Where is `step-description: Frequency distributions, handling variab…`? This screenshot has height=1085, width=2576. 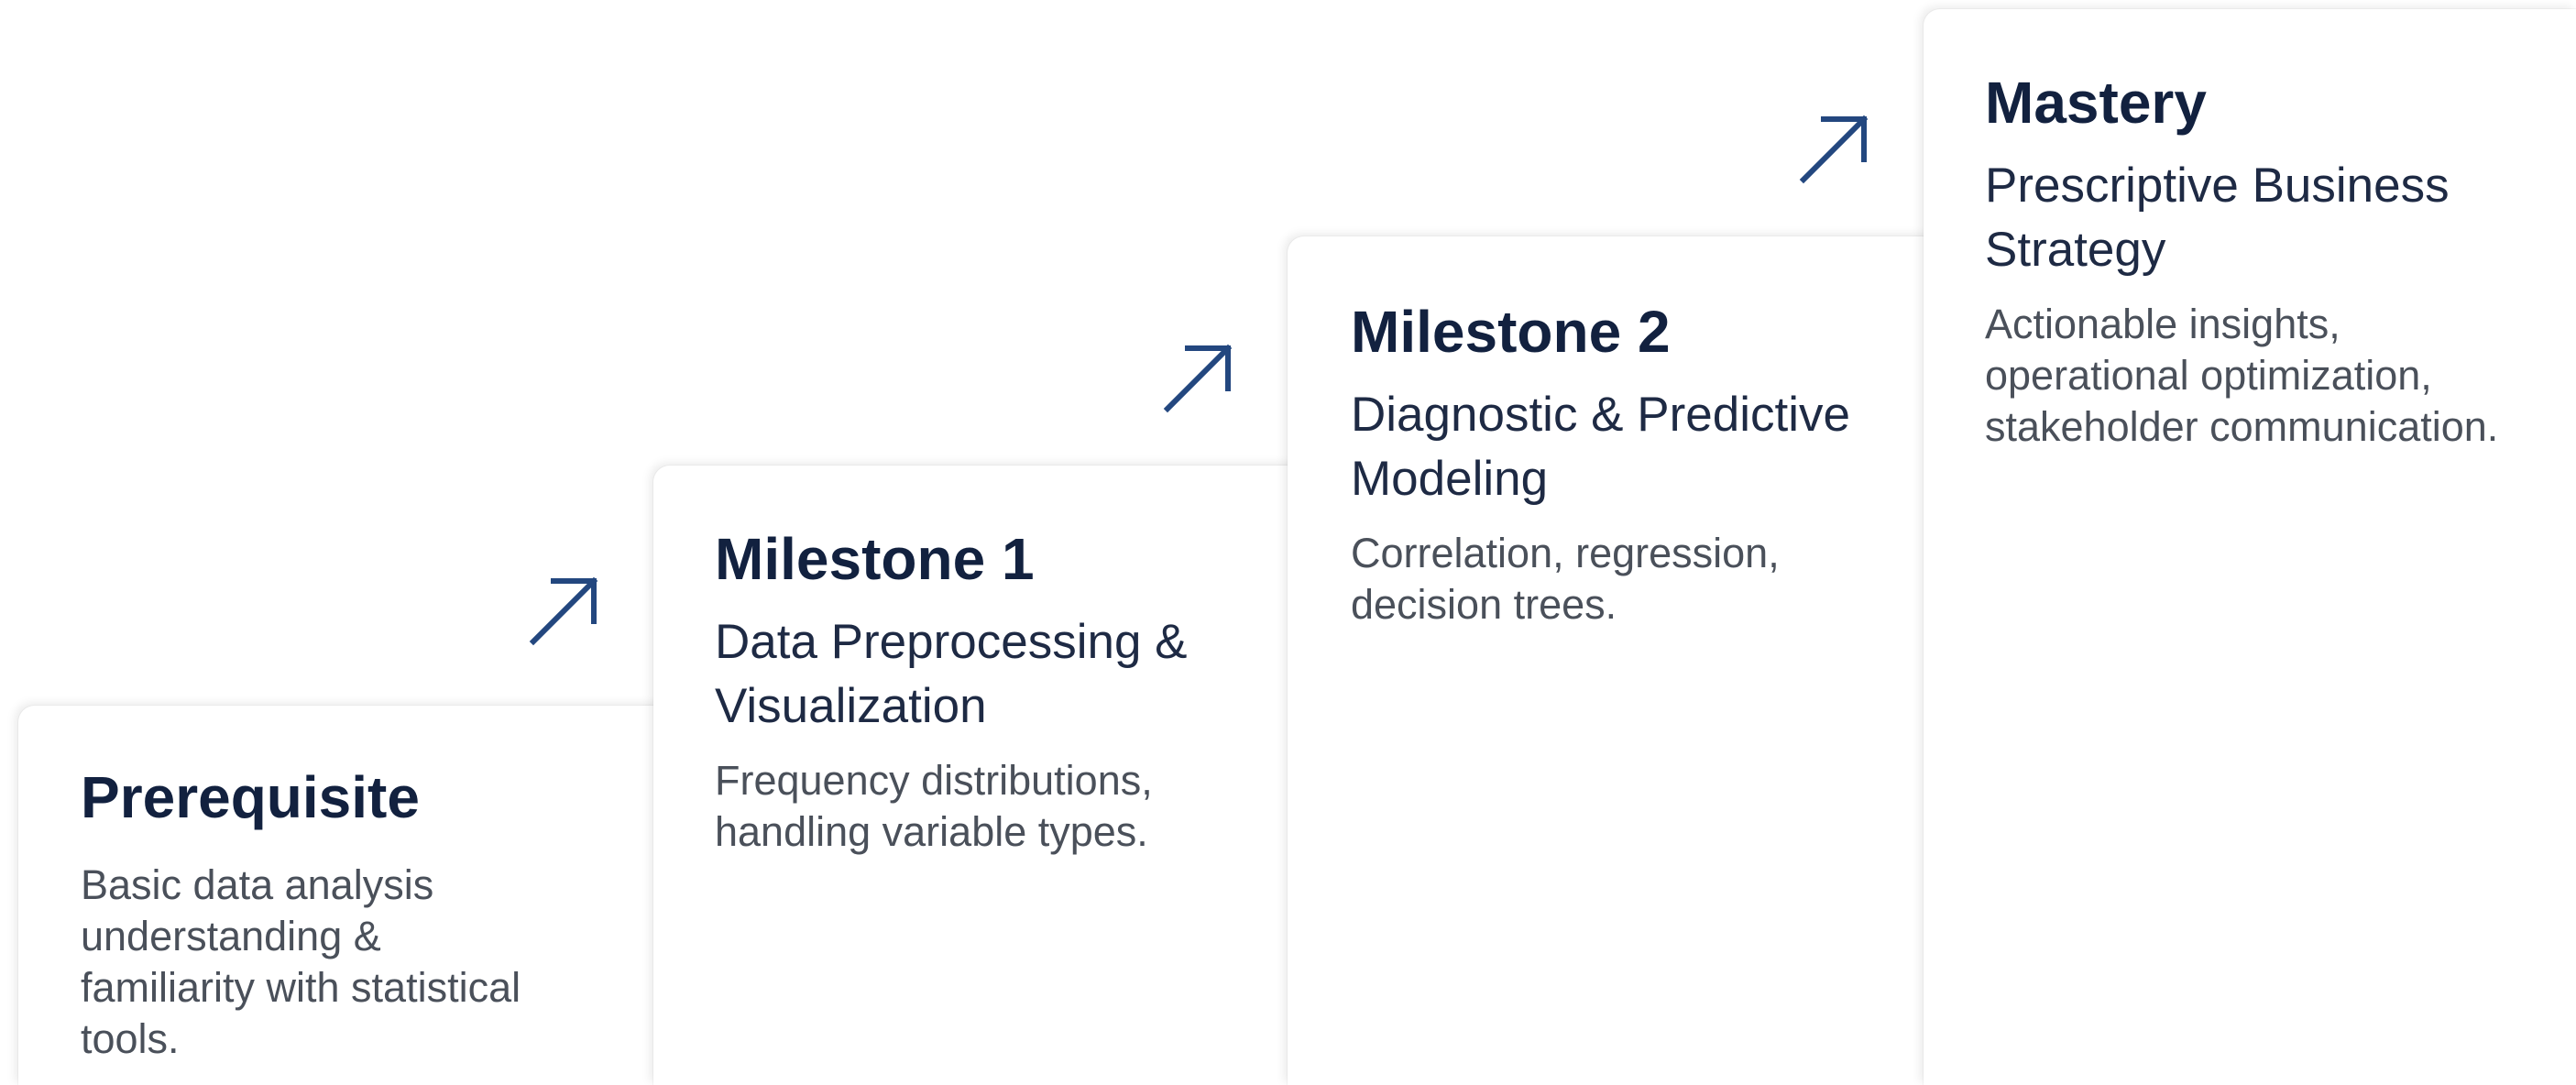 step-description: Frequency distributions, handling variab… is located at coordinates (934, 806).